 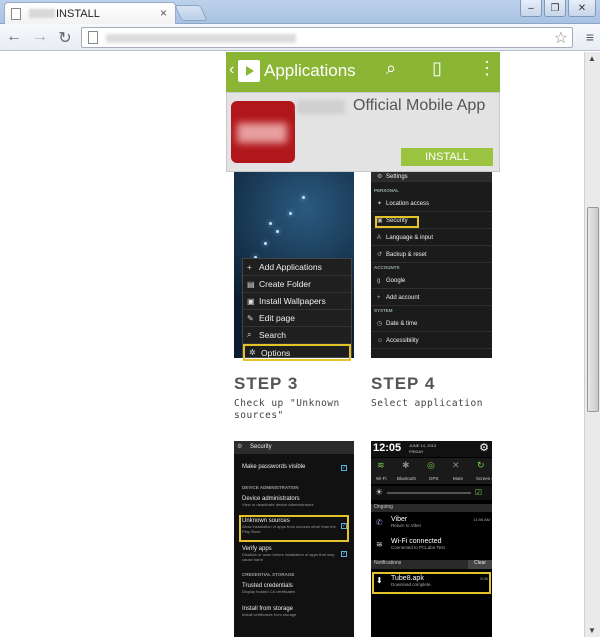 I want to click on address-bar: ☆, so click(x=327, y=37).